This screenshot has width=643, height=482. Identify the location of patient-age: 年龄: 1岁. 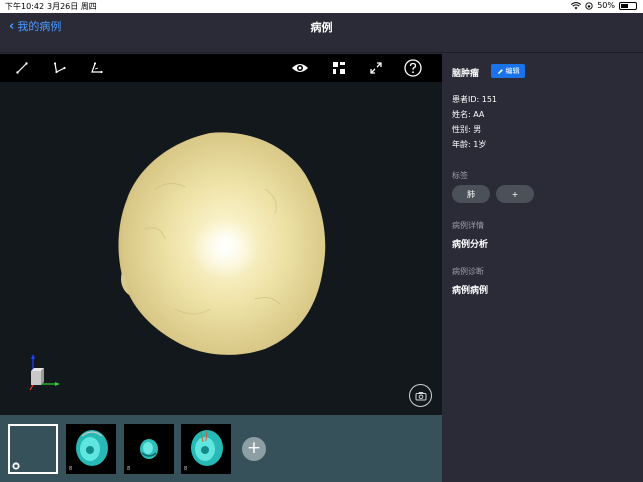
(469, 144).